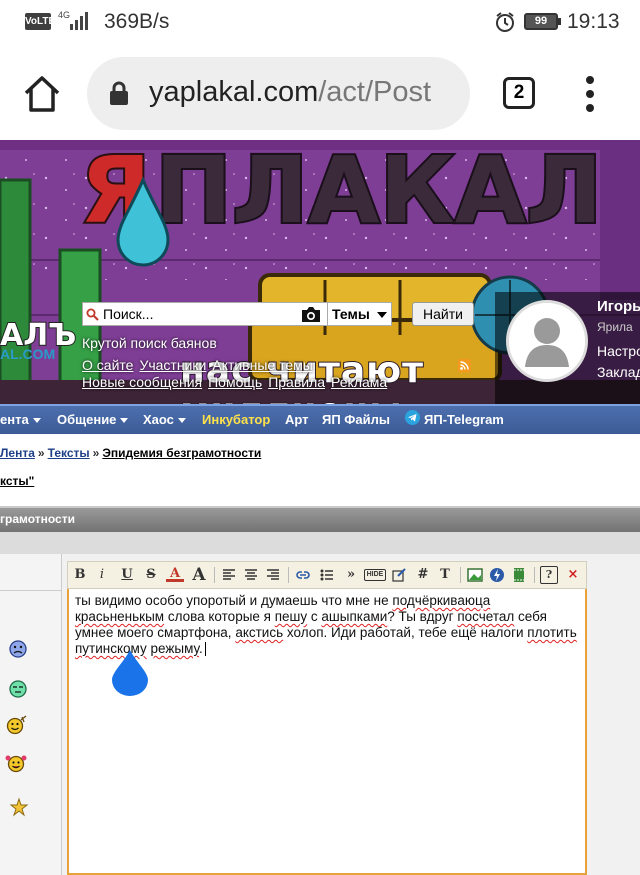 This screenshot has height=875, width=640. Describe the element at coordinates (375, 575) in the screenshot. I see `hide-button: HIDE` at that location.